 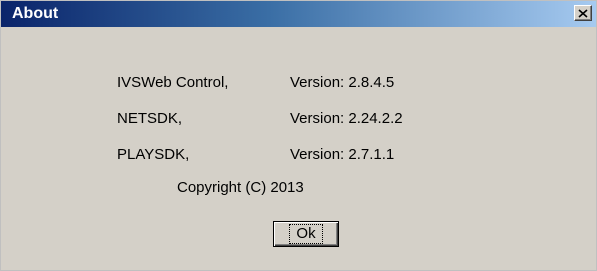 I want to click on close-button, so click(x=583, y=13).